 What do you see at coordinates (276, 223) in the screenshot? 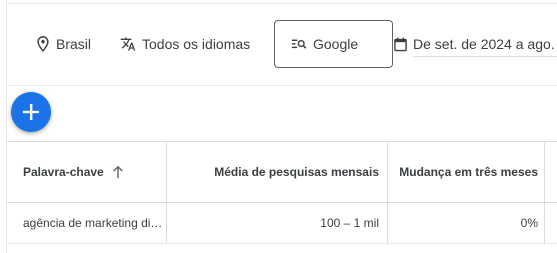
I see `cell-avg-searches: 100 – 1 mil` at bounding box center [276, 223].